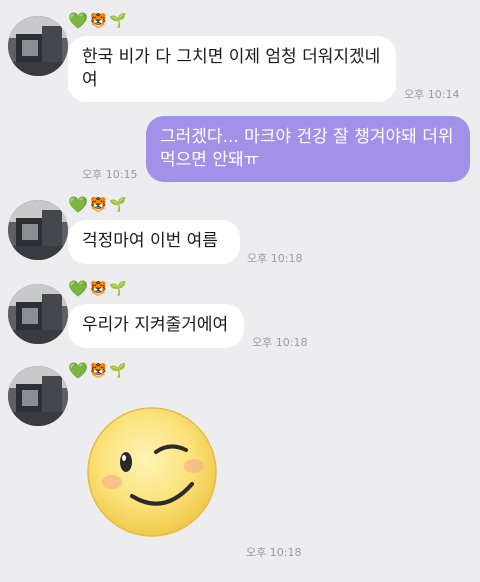 This screenshot has height=582, width=480. Describe the element at coordinates (308, 149) in the screenshot. I see `message-bubble: 그러겠다... 마크야 건강 잘 챙겨야돼 더위 먹으면 안돼ㅠ` at that location.